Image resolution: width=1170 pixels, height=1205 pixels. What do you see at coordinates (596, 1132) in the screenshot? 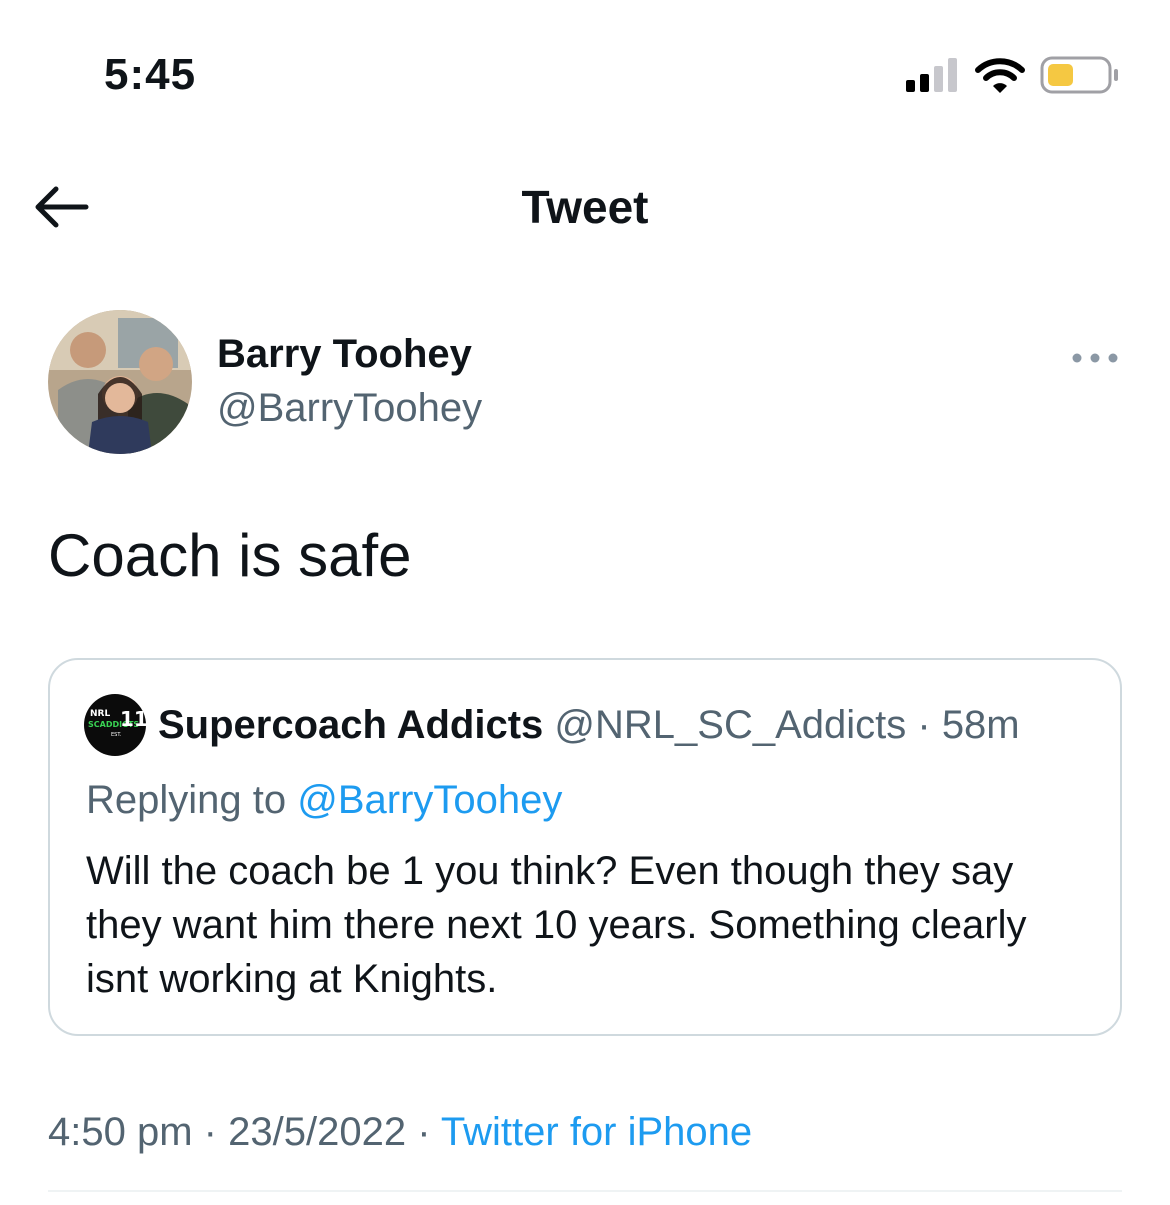
I see `tweet-source-link: Twitter for iPhone` at bounding box center [596, 1132].